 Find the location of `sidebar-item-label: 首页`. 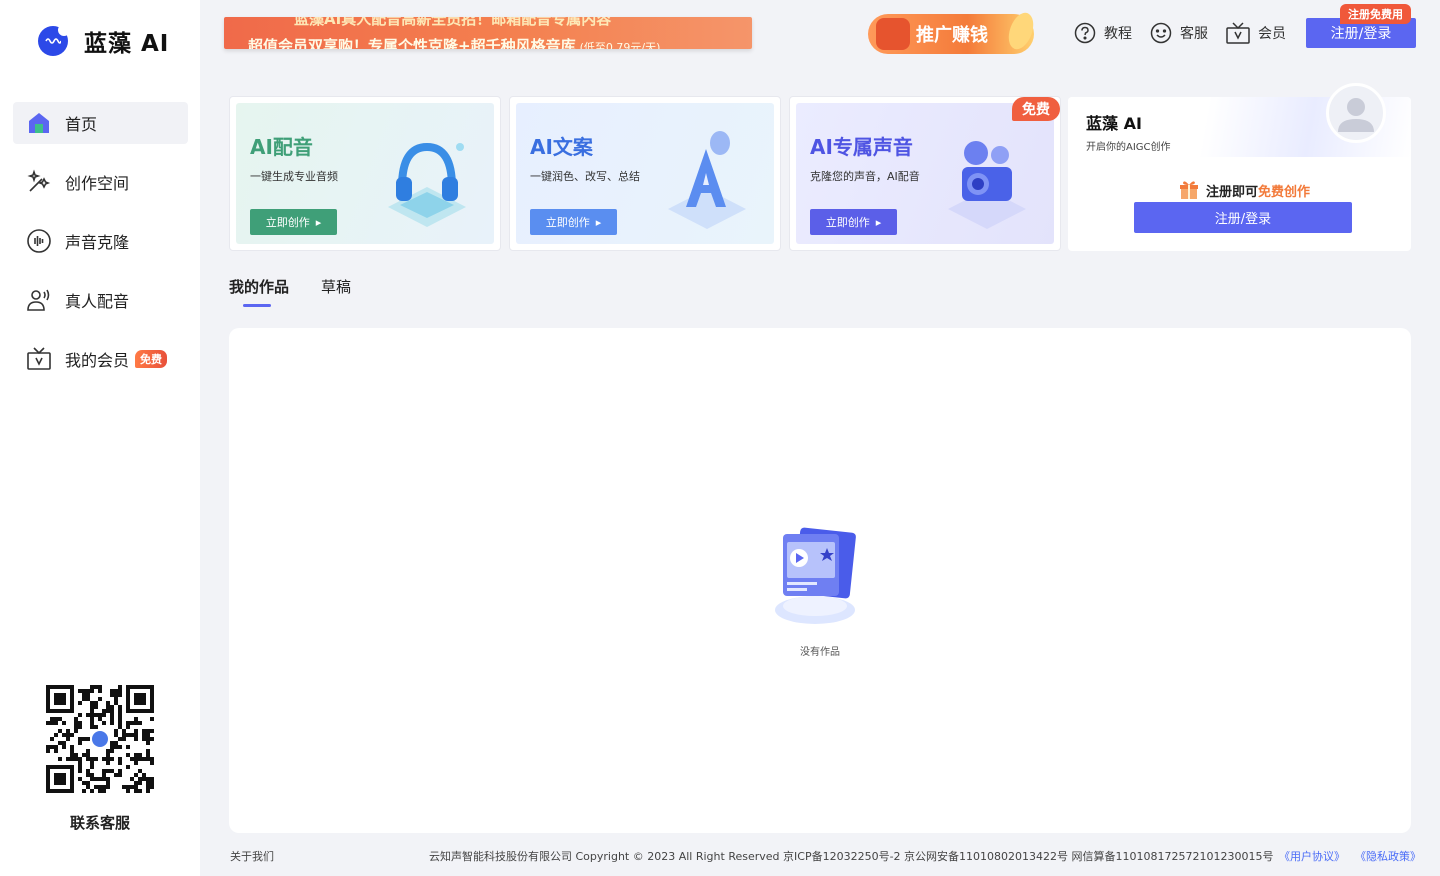

sidebar-item-label: 首页 is located at coordinates (81, 124).